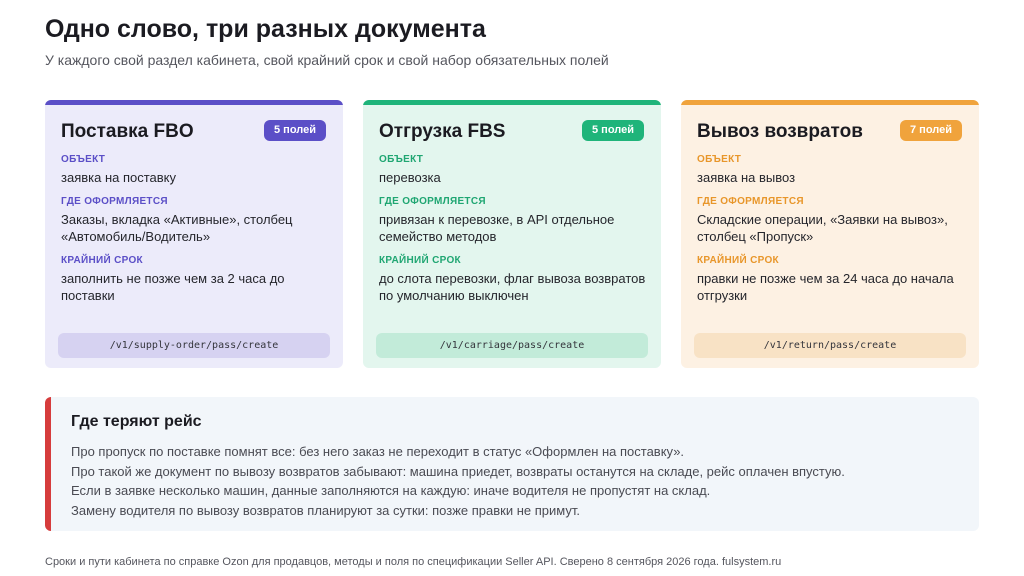 This screenshot has width=1024, height=576. I want to click on card-title: Отгрузка FBS, so click(442, 131).